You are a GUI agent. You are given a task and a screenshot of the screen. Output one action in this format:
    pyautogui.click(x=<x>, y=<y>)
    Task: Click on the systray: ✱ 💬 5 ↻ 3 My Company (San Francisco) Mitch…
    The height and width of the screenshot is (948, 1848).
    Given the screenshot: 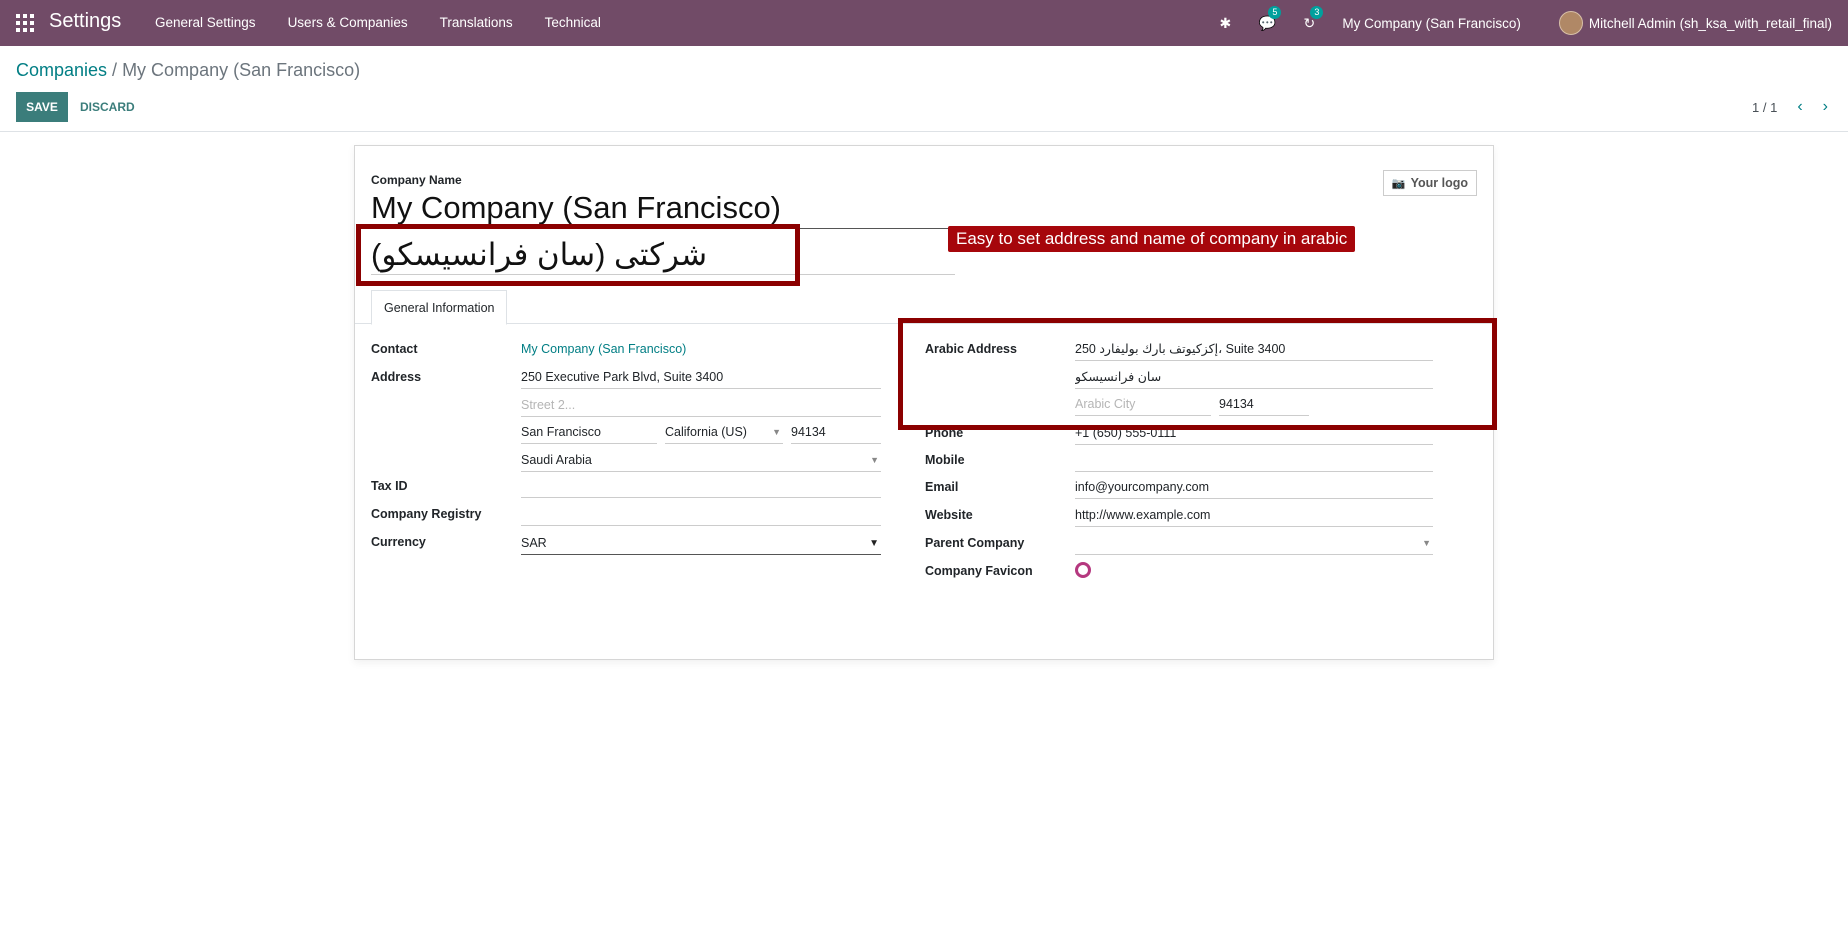 What is the action you would take?
    pyautogui.click(x=1532, y=23)
    